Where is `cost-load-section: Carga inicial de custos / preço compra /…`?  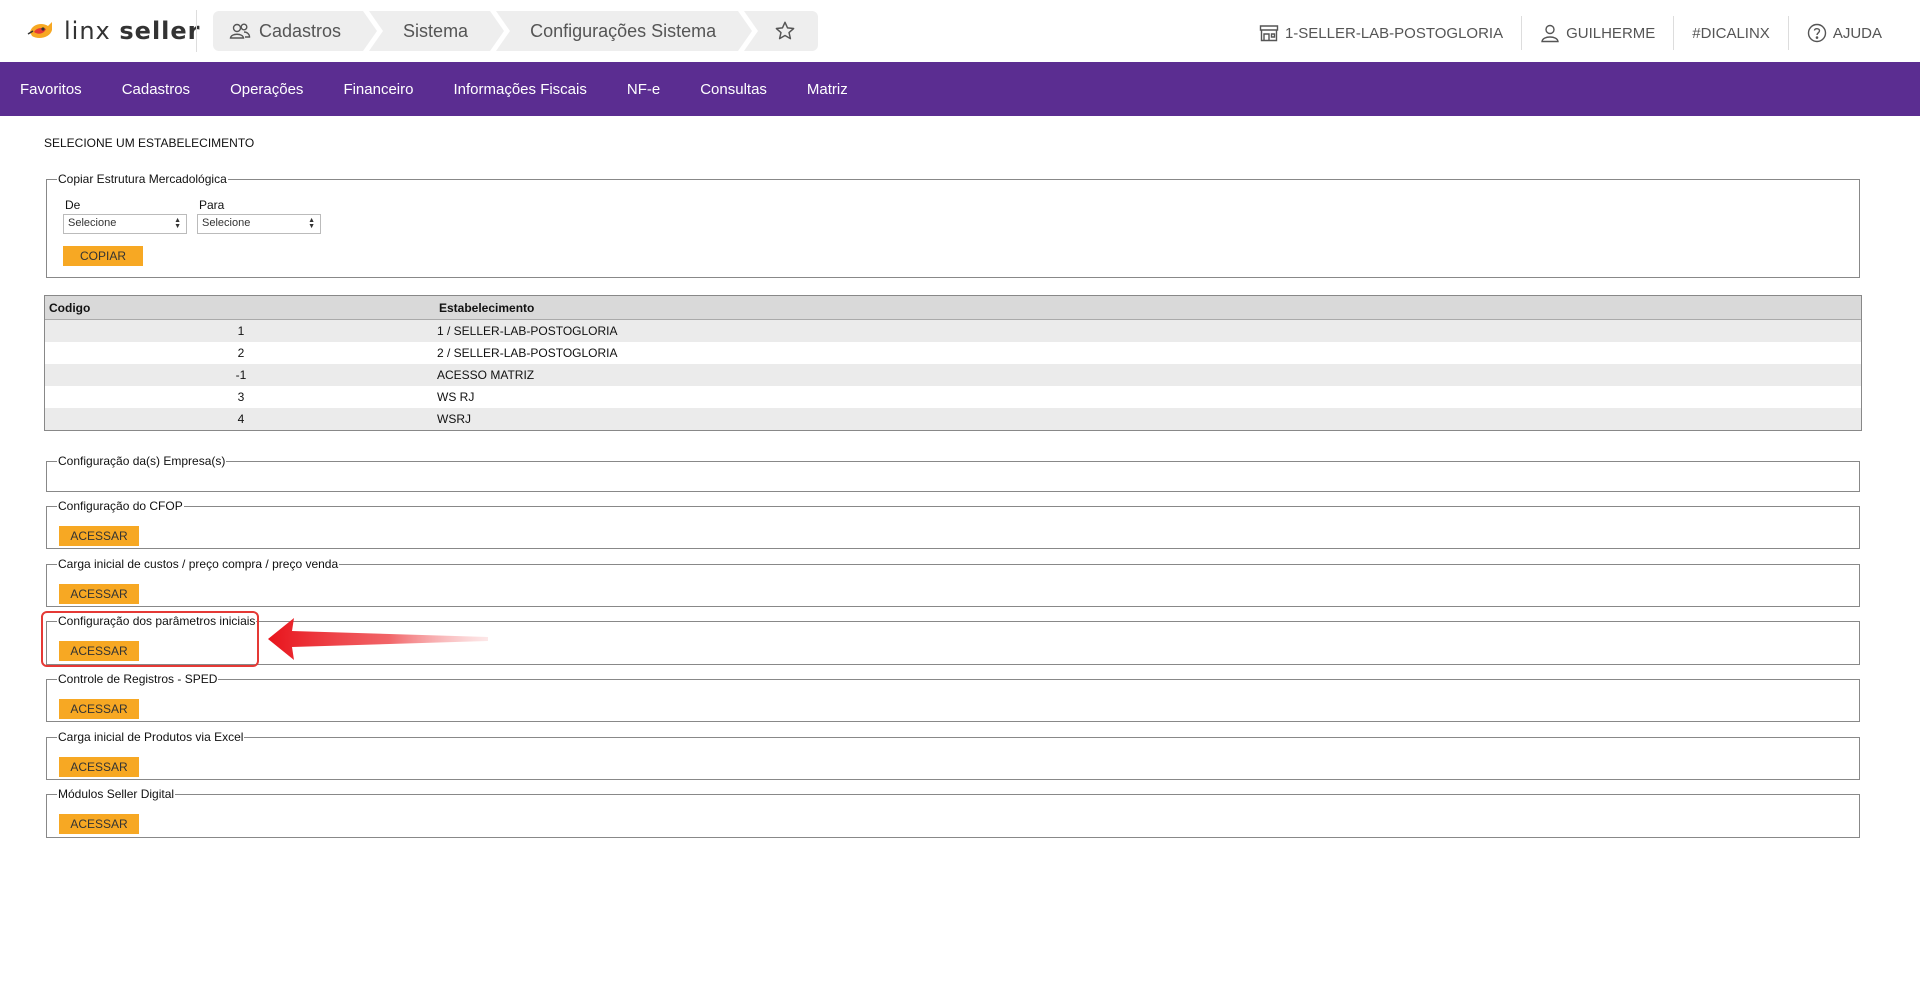
cost-load-section: Carga inicial de custos / preço compra /… is located at coordinates (953, 582).